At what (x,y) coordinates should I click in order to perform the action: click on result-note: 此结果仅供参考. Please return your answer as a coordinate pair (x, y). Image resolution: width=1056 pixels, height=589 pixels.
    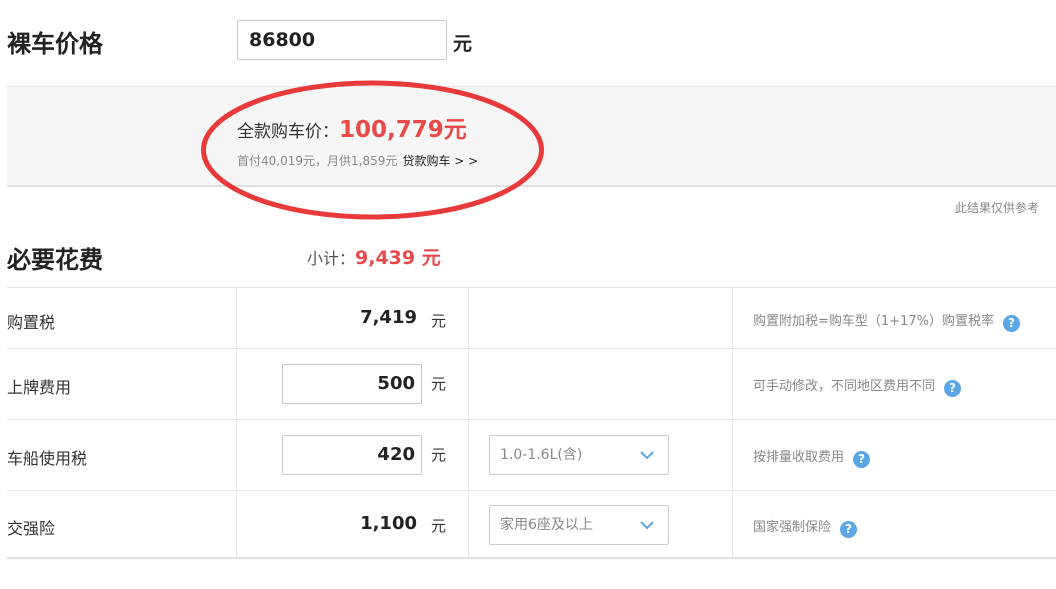
    Looking at the image, I should click on (997, 208).